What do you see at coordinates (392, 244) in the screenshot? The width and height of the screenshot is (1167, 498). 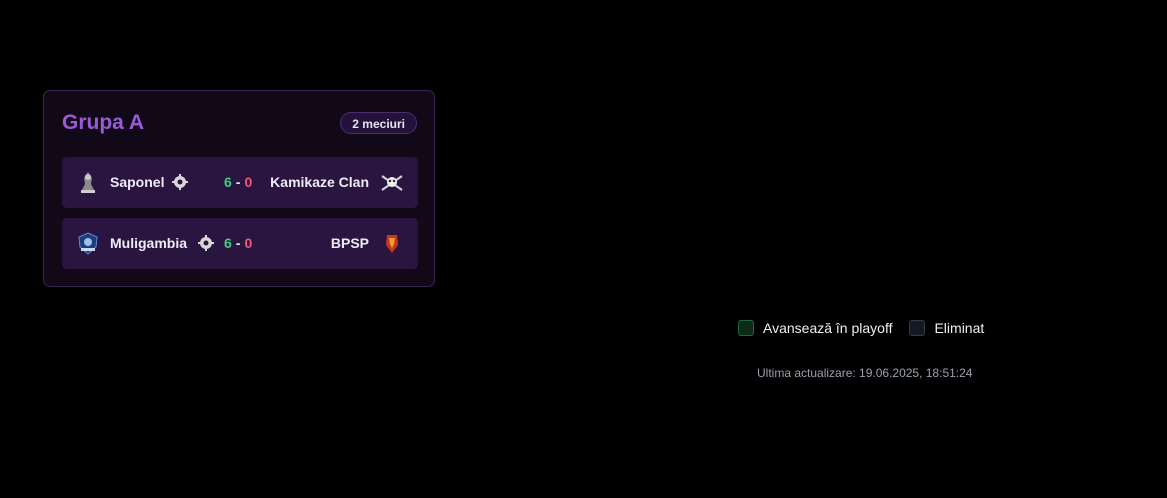 I see `bpsp-logo-icon` at bounding box center [392, 244].